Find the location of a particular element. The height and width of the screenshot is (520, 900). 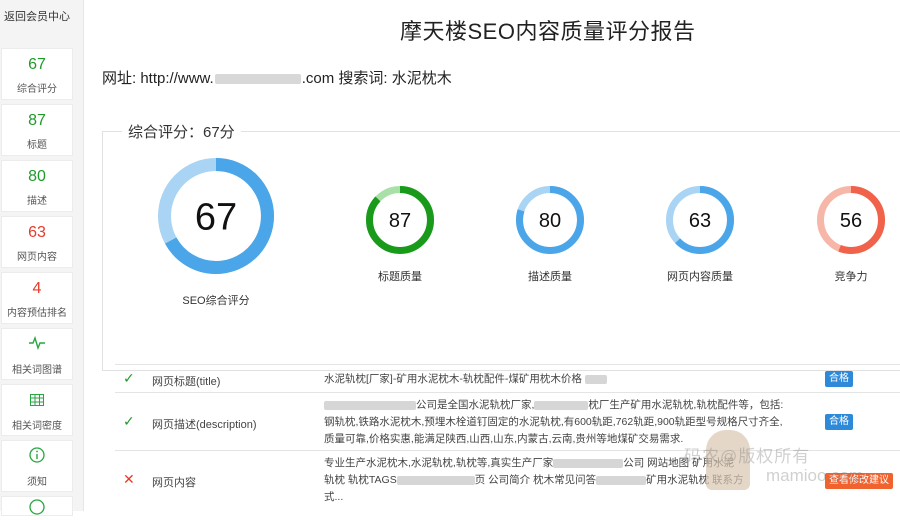

site-info-line: 网址: http://www. .com 搜索词: 水泥枕木 is located at coordinates (277, 77).